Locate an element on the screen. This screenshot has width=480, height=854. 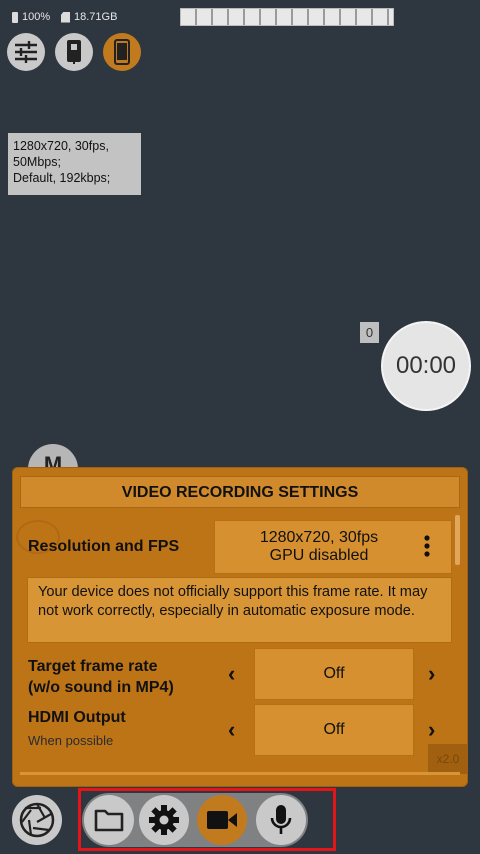
resolution-label: Resolution and FPS is located at coordinates (104, 546).